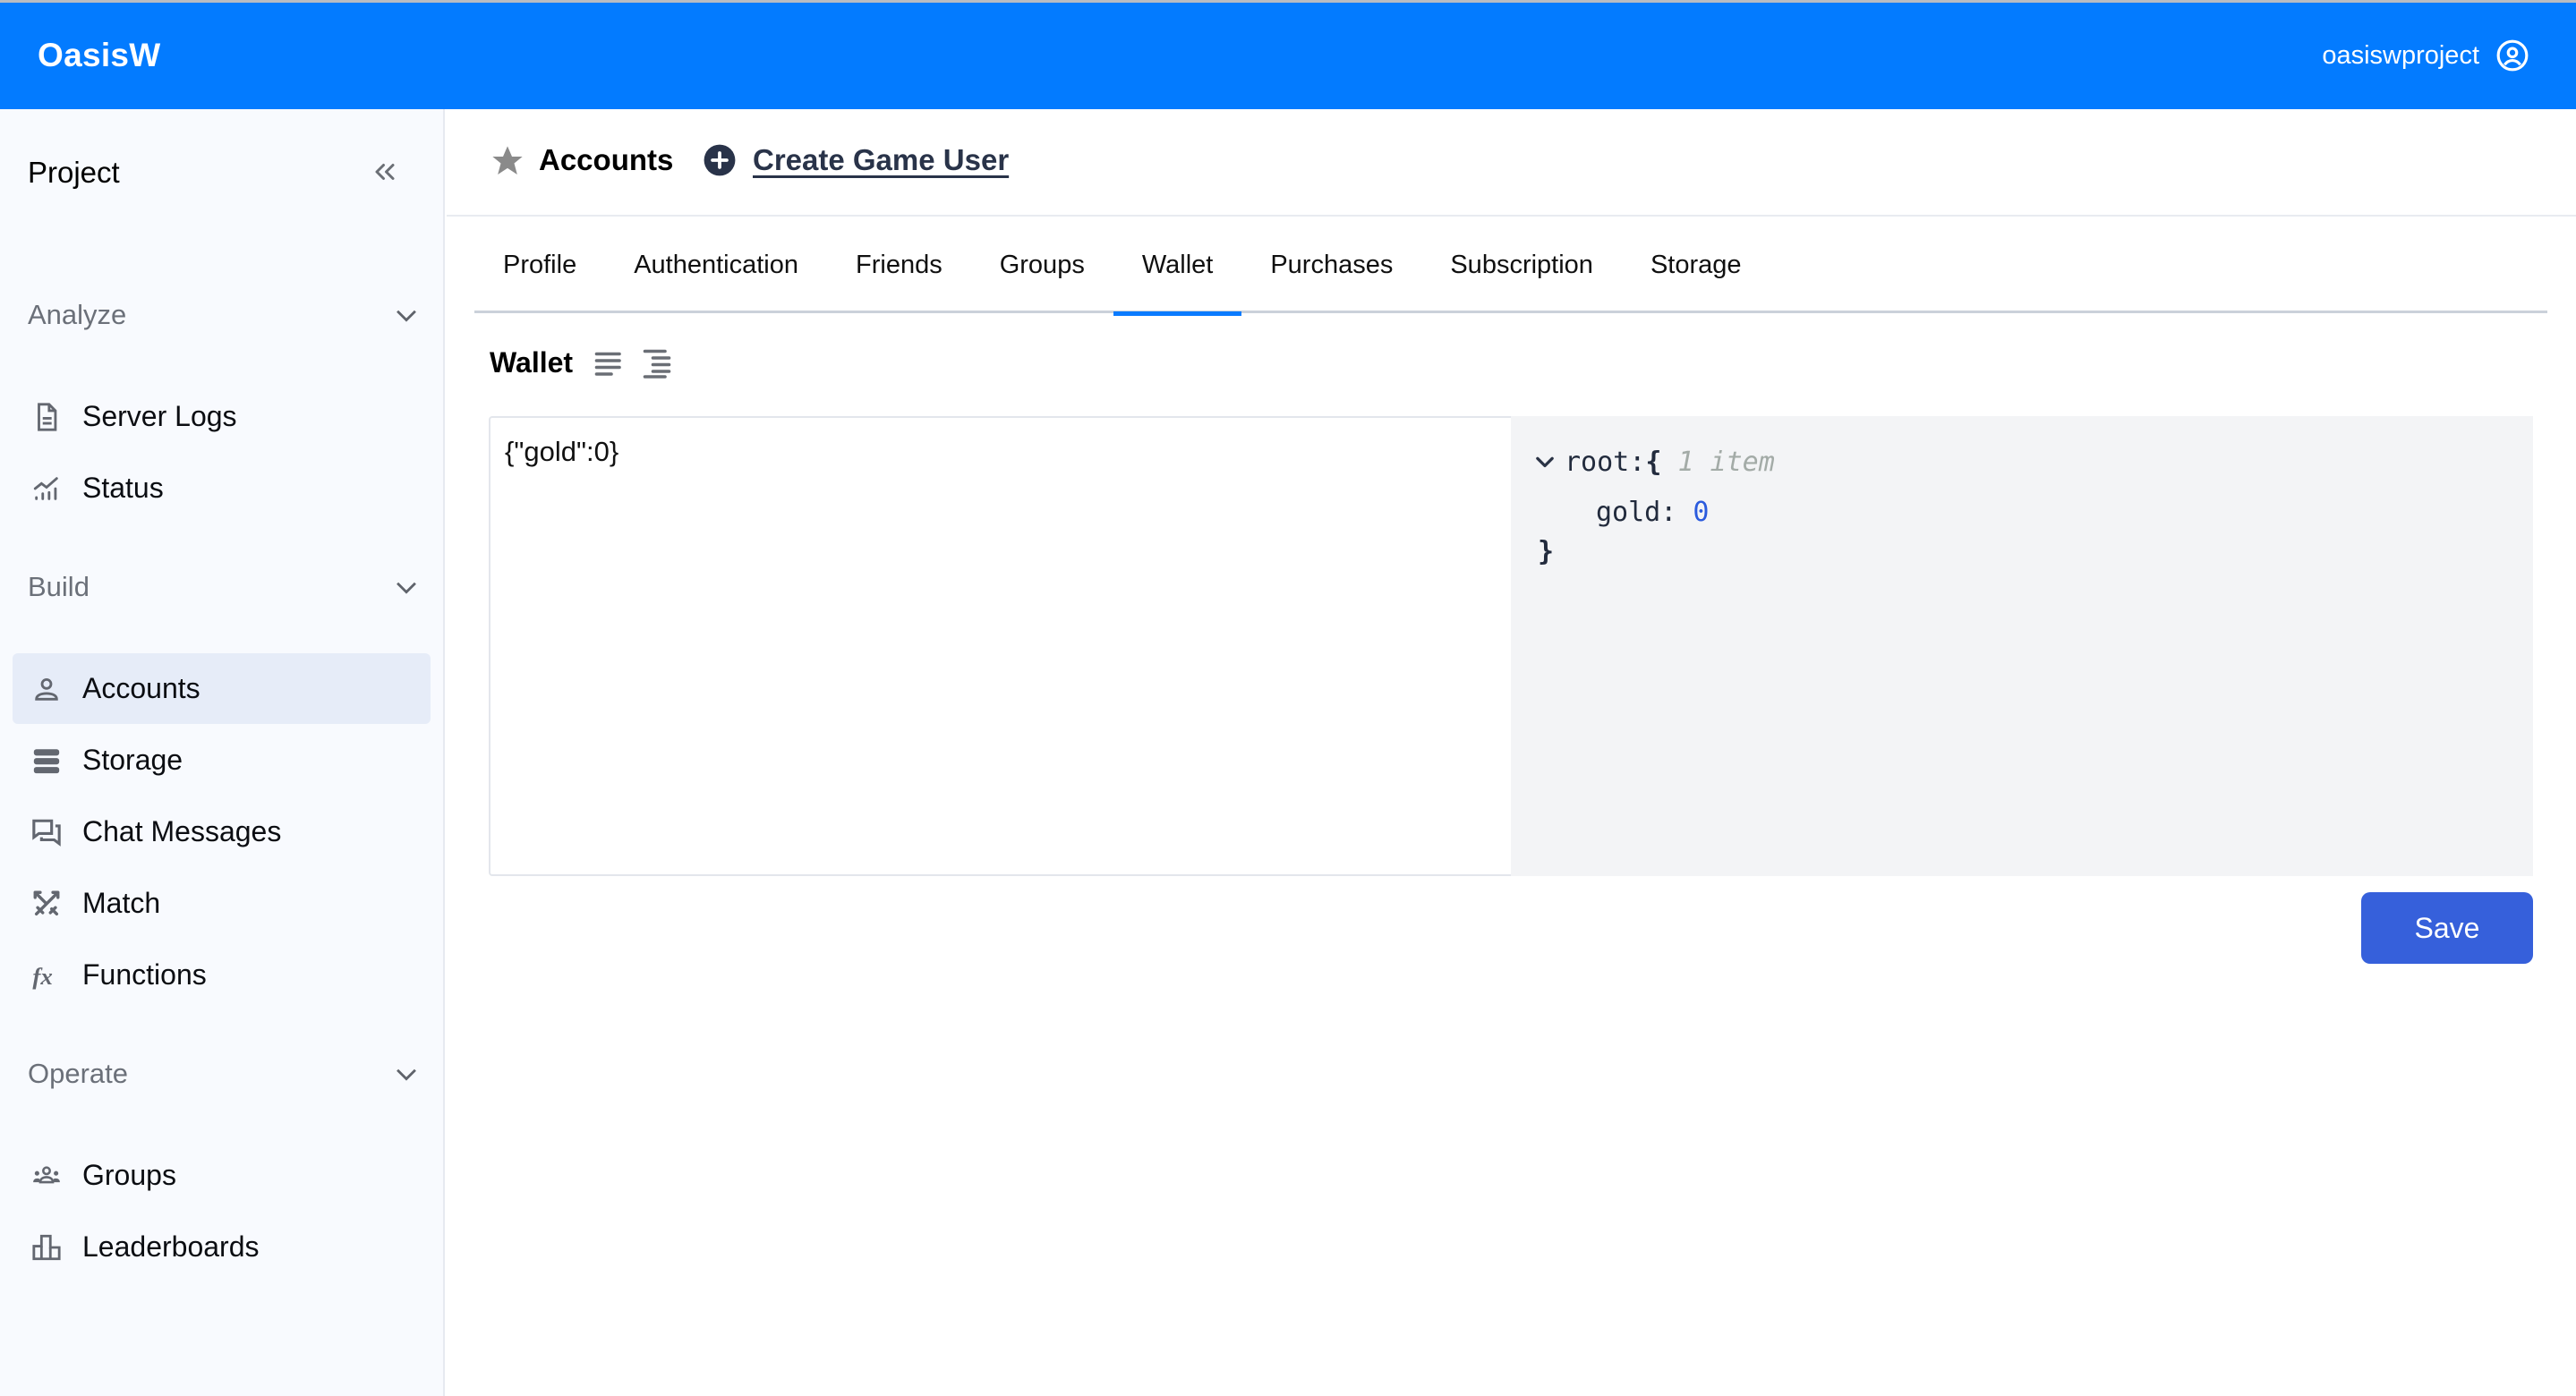 The height and width of the screenshot is (1396, 2576). What do you see at coordinates (606, 159) in the screenshot?
I see `page-title: Accounts` at bounding box center [606, 159].